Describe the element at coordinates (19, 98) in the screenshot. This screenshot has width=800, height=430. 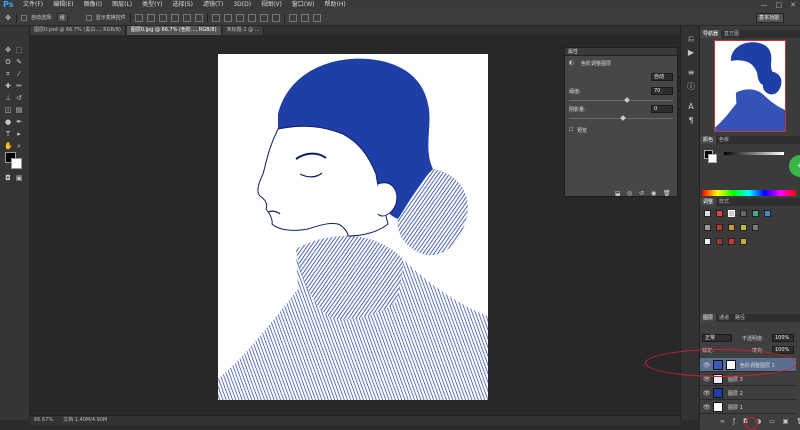
I see `history-brush-icon: ↺` at that location.